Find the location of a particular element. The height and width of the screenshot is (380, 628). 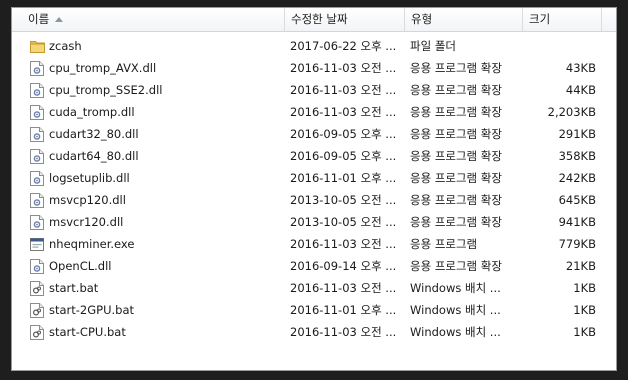

file-row: zcash 2017-06-22 오후 ... 파일 폴더 is located at coordinates (314, 46).